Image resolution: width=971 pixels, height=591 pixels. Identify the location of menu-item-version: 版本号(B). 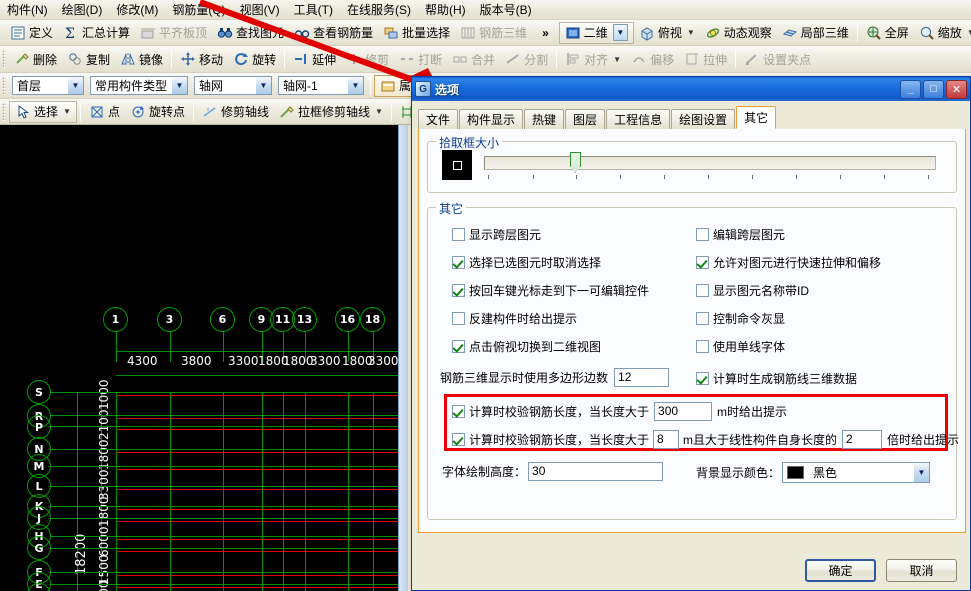
(506, 10).